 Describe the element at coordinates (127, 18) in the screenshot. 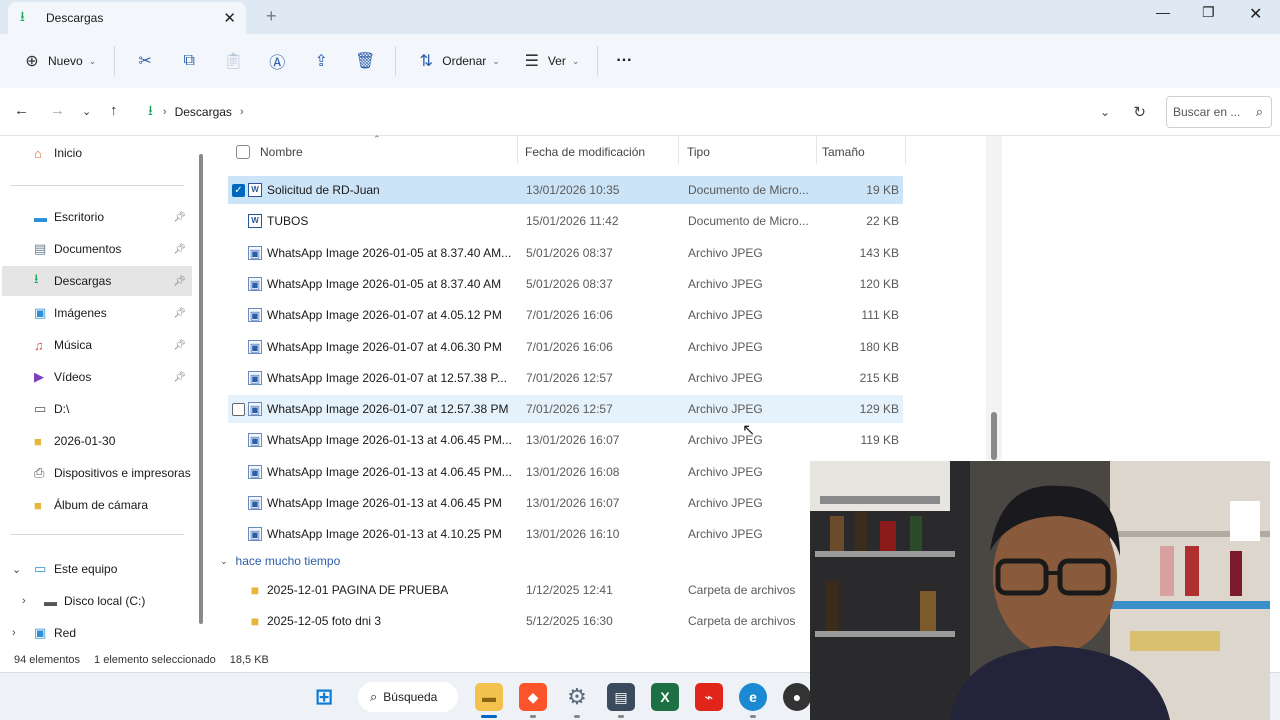

I see `tab-descargas: ⭳ Descargas ✕` at that location.